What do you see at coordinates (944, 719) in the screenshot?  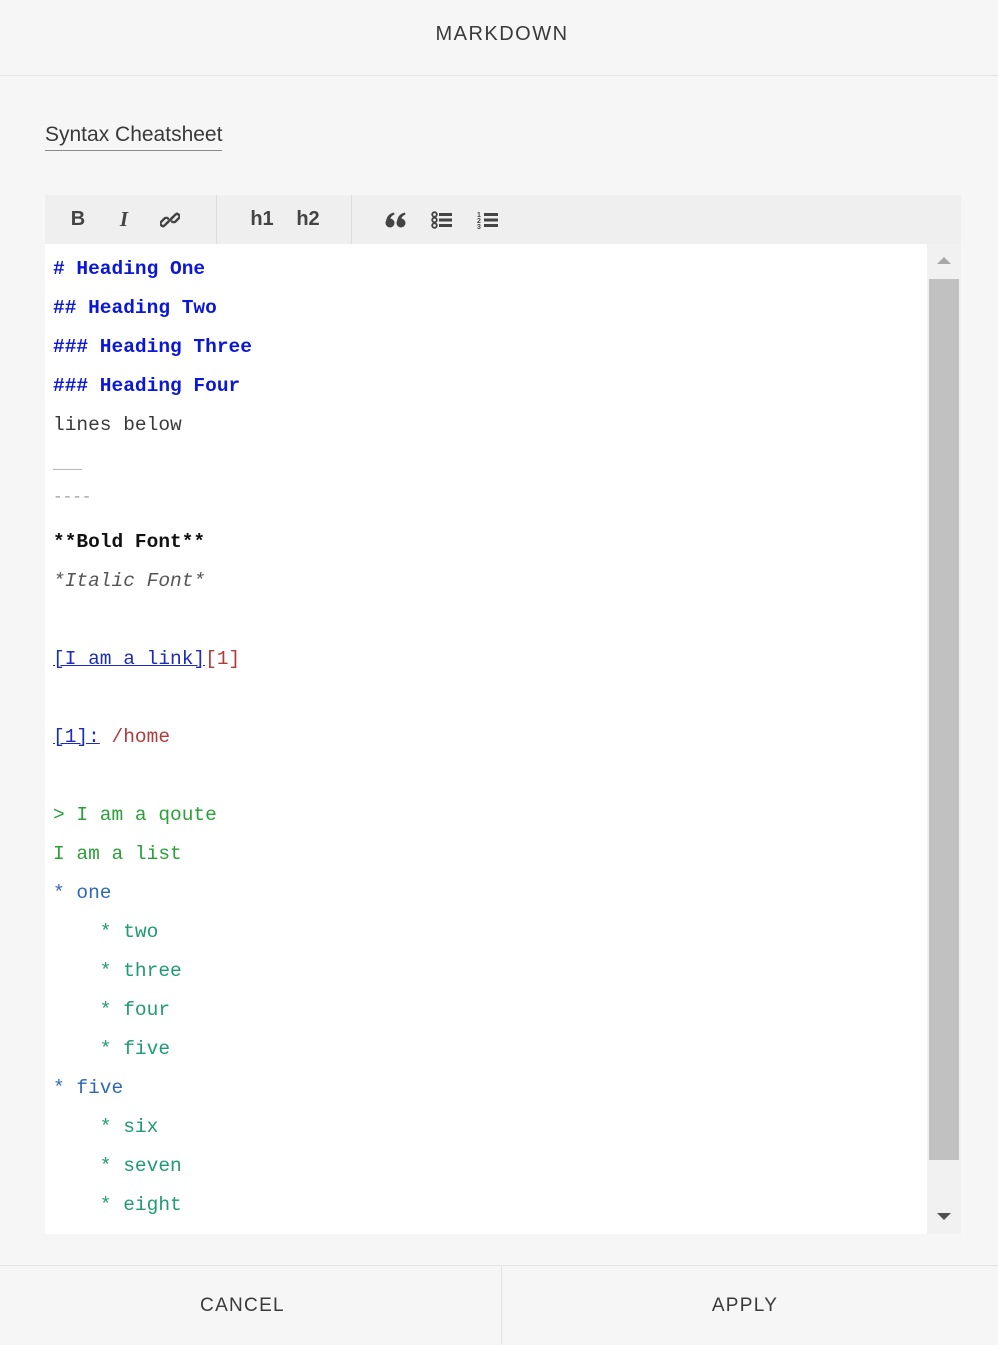 I see `scrollbar-thumb` at bounding box center [944, 719].